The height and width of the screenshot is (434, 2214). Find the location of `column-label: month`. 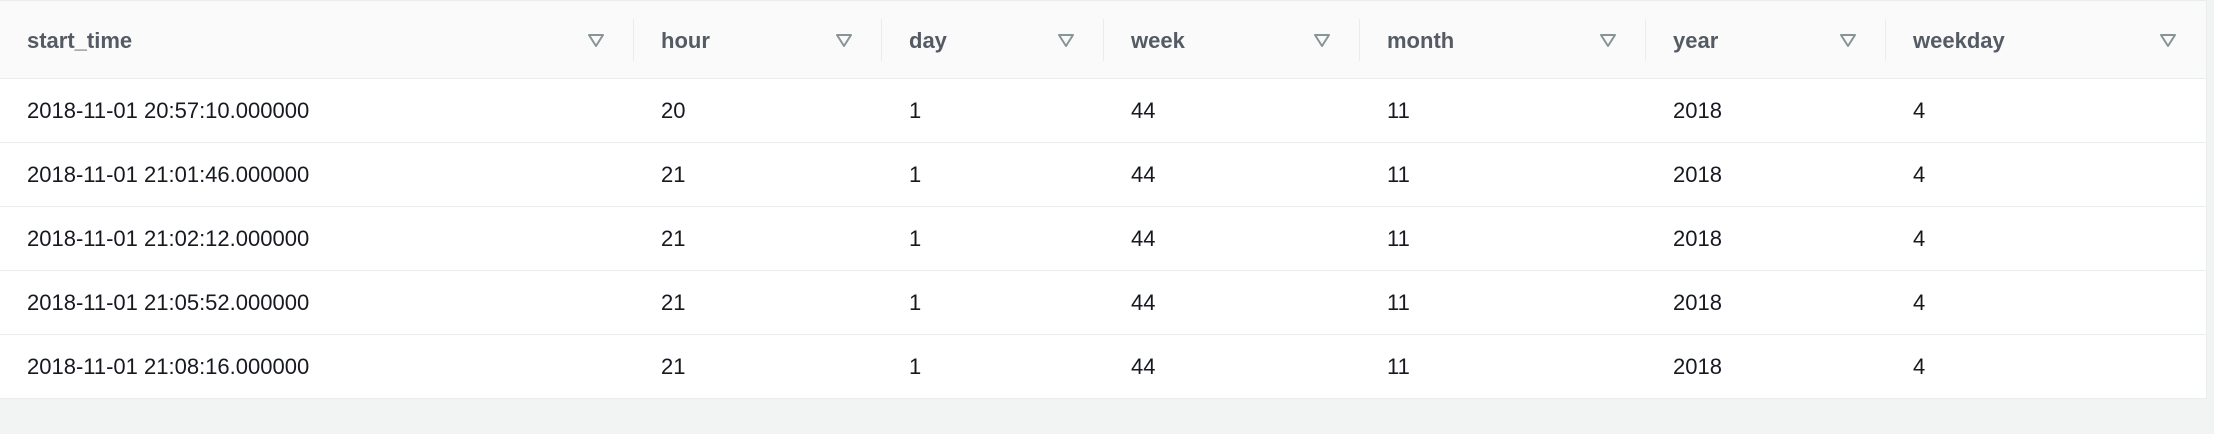

column-label: month is located at coordinates (1421, 40).